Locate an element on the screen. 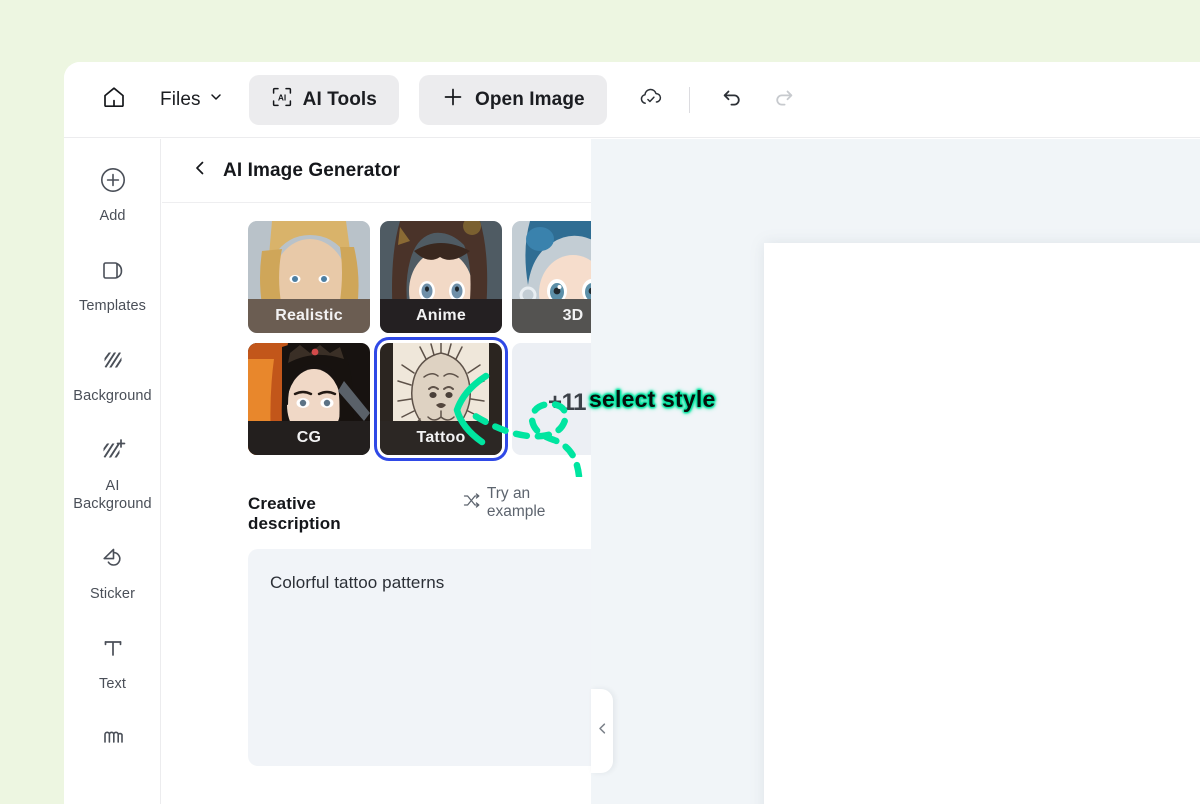  open-image-label: Open Image is located at coordinates (529, 99).